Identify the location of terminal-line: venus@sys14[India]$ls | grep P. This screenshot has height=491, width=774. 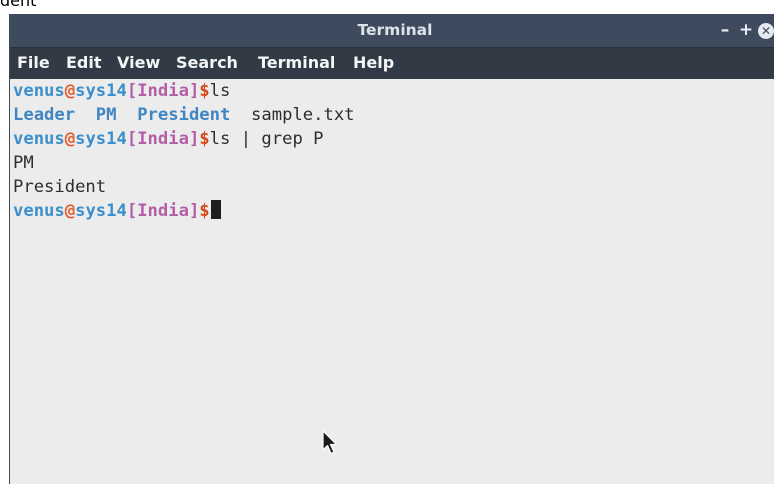
(168, 139).